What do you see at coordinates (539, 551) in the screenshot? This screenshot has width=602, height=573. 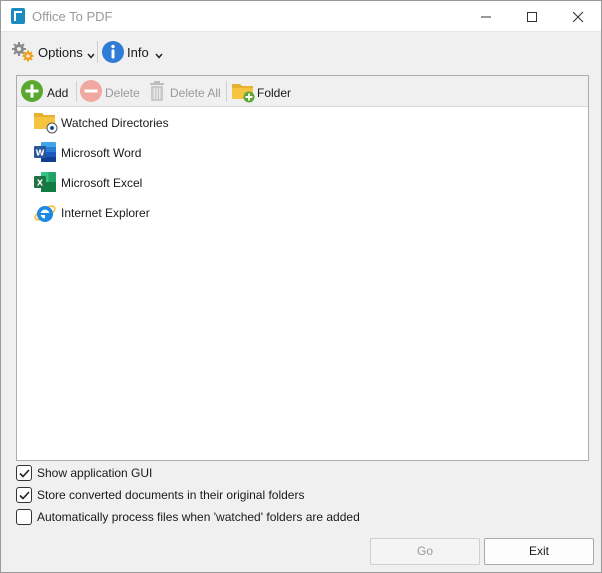 I see `exit-button: Exit` at bounding box center [539, 551].